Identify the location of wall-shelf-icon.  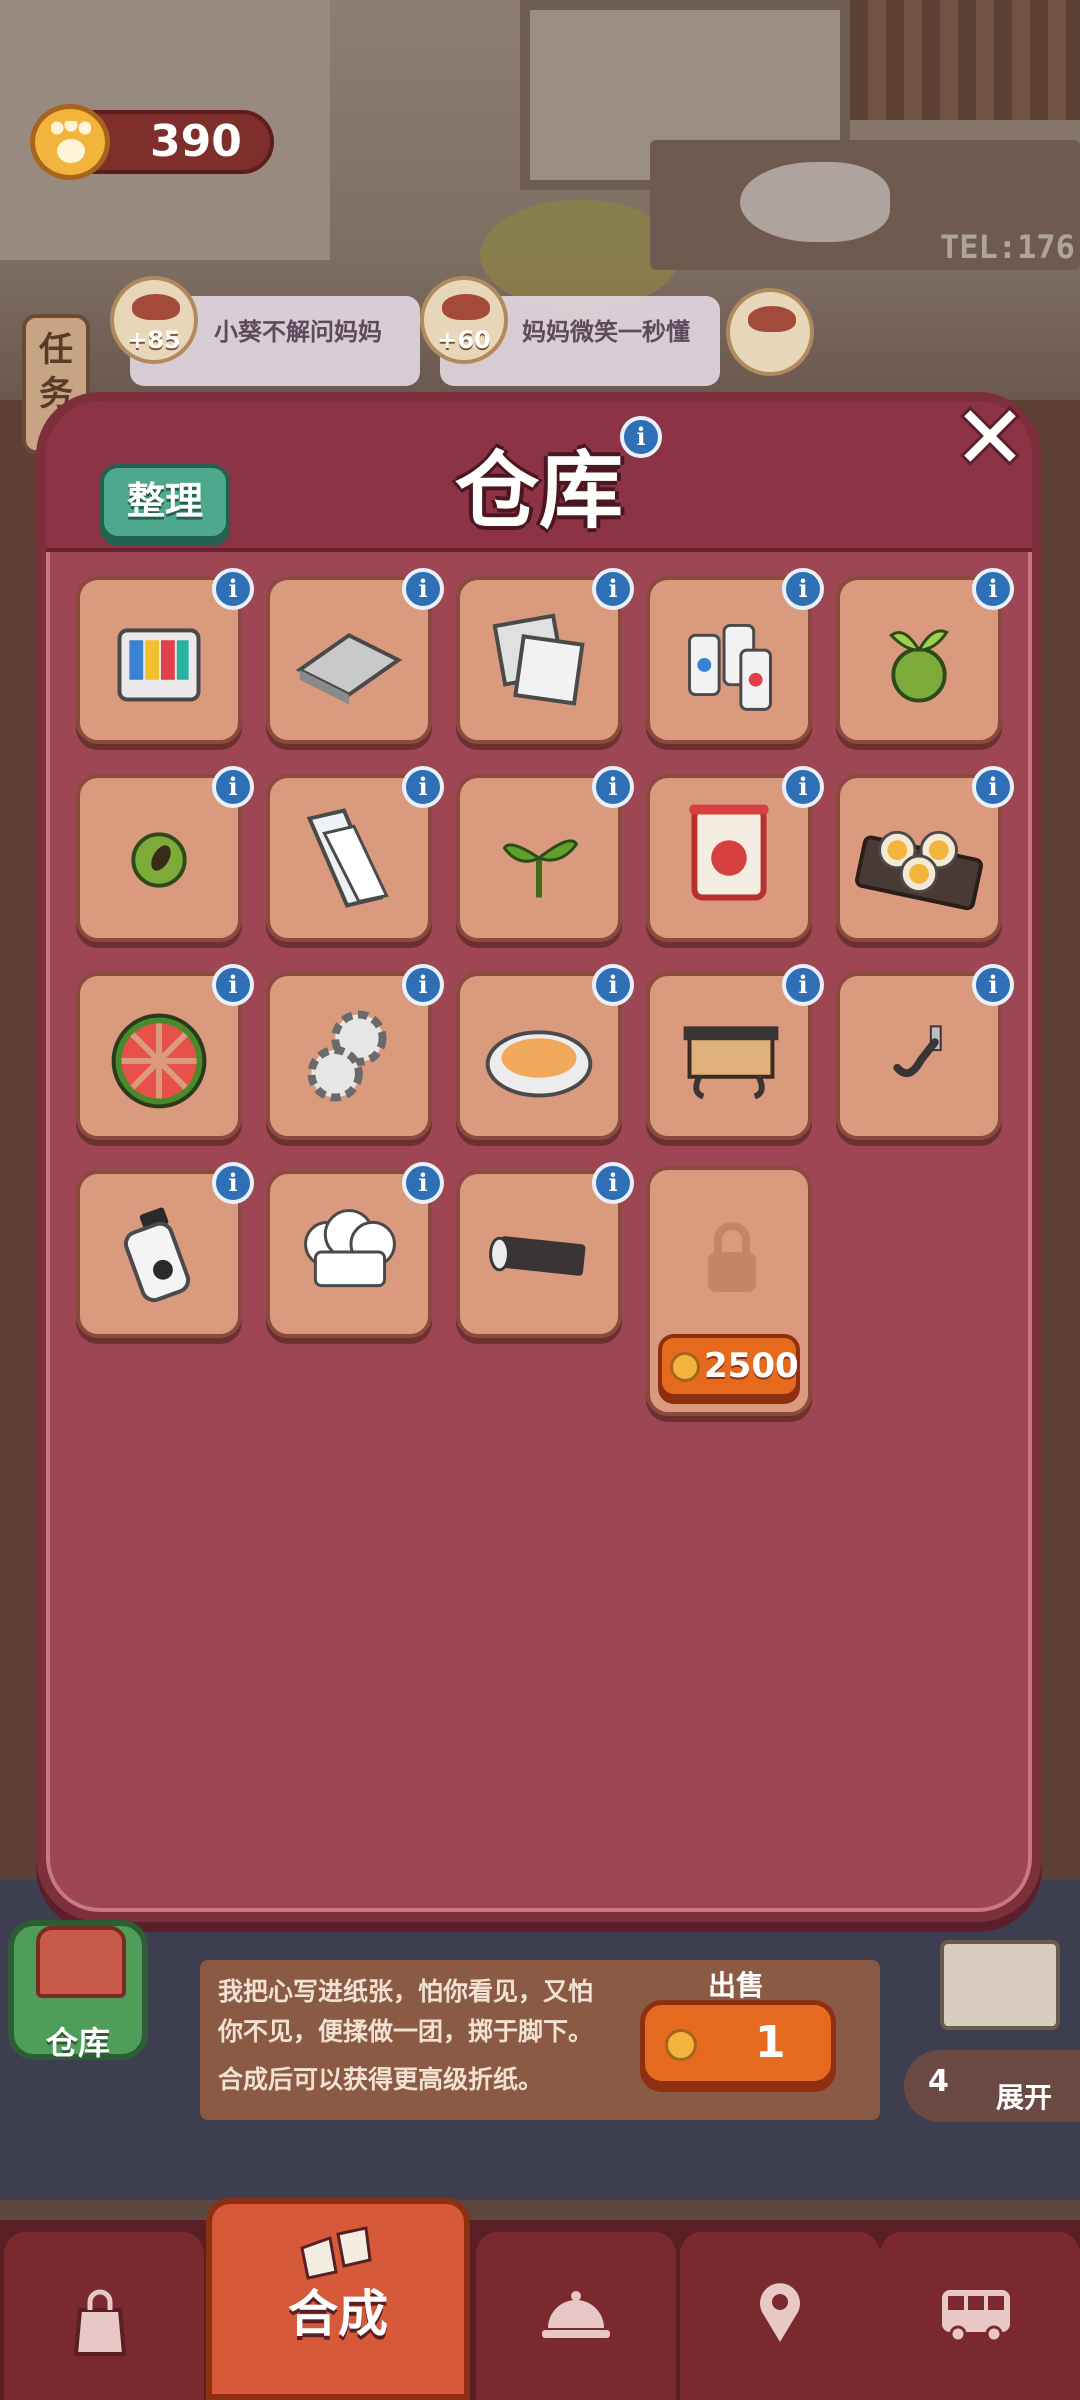
(731, 1063).